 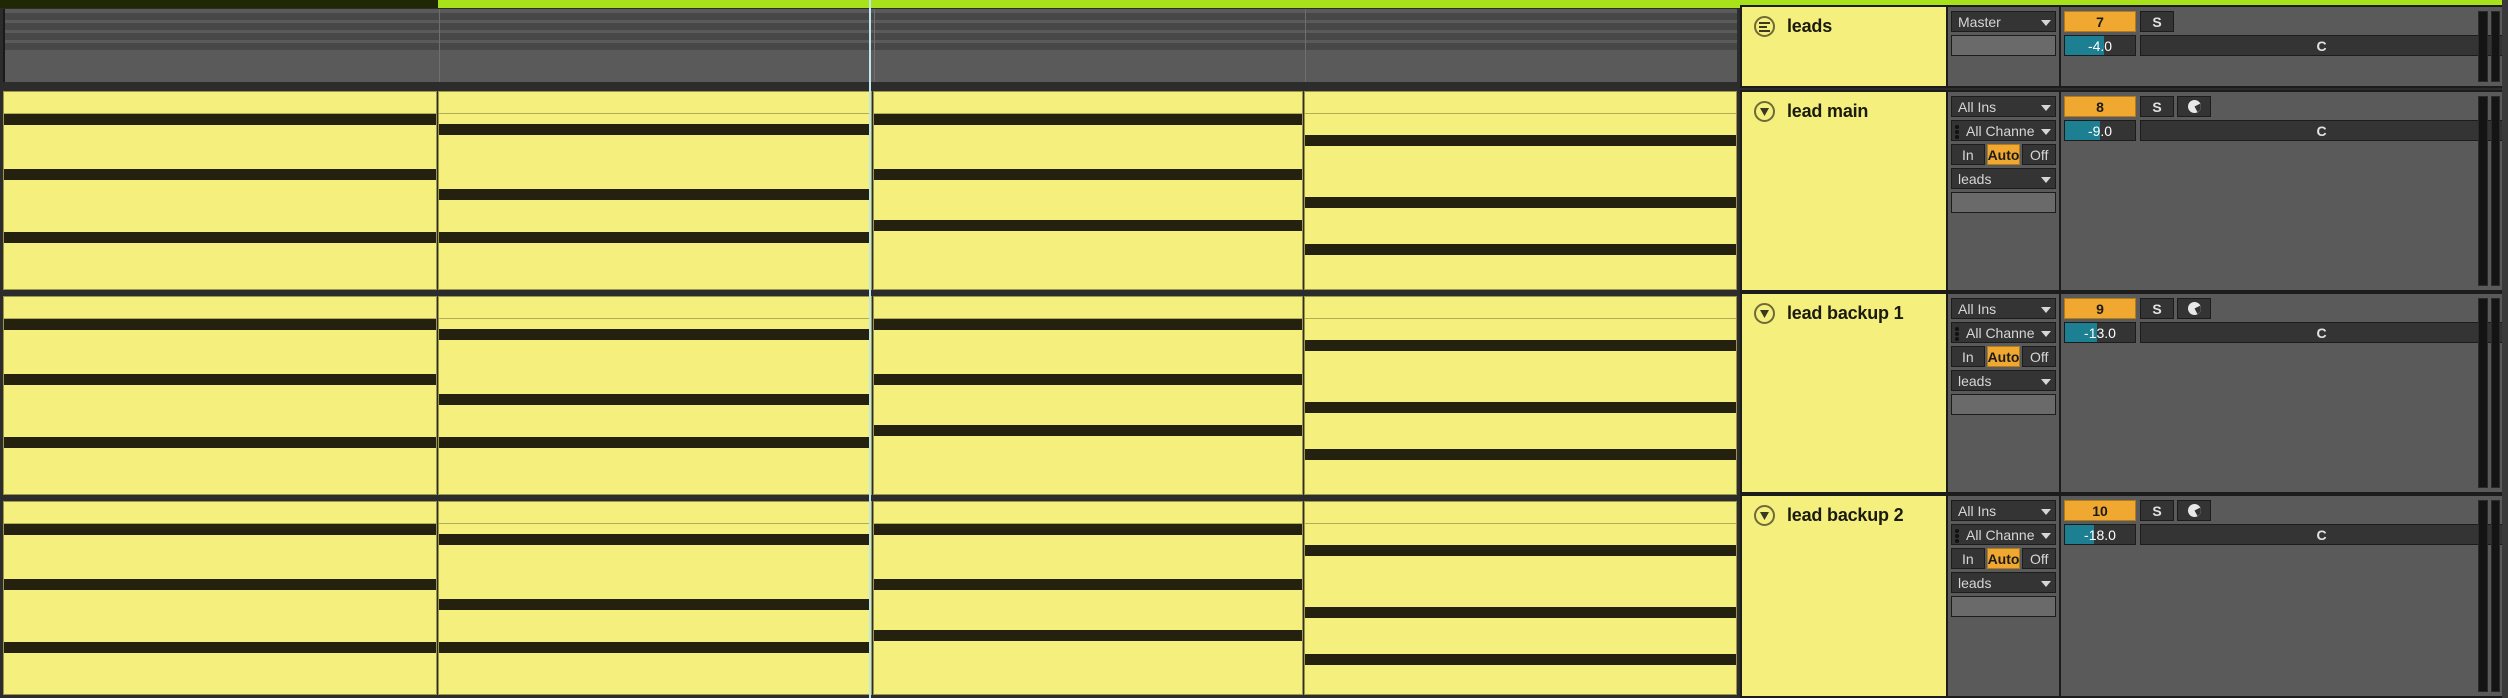 What do you see at coordinates (1764, 26) in the screenshot?
I see `group-fold-icon` at bounding box center [1764, 26].